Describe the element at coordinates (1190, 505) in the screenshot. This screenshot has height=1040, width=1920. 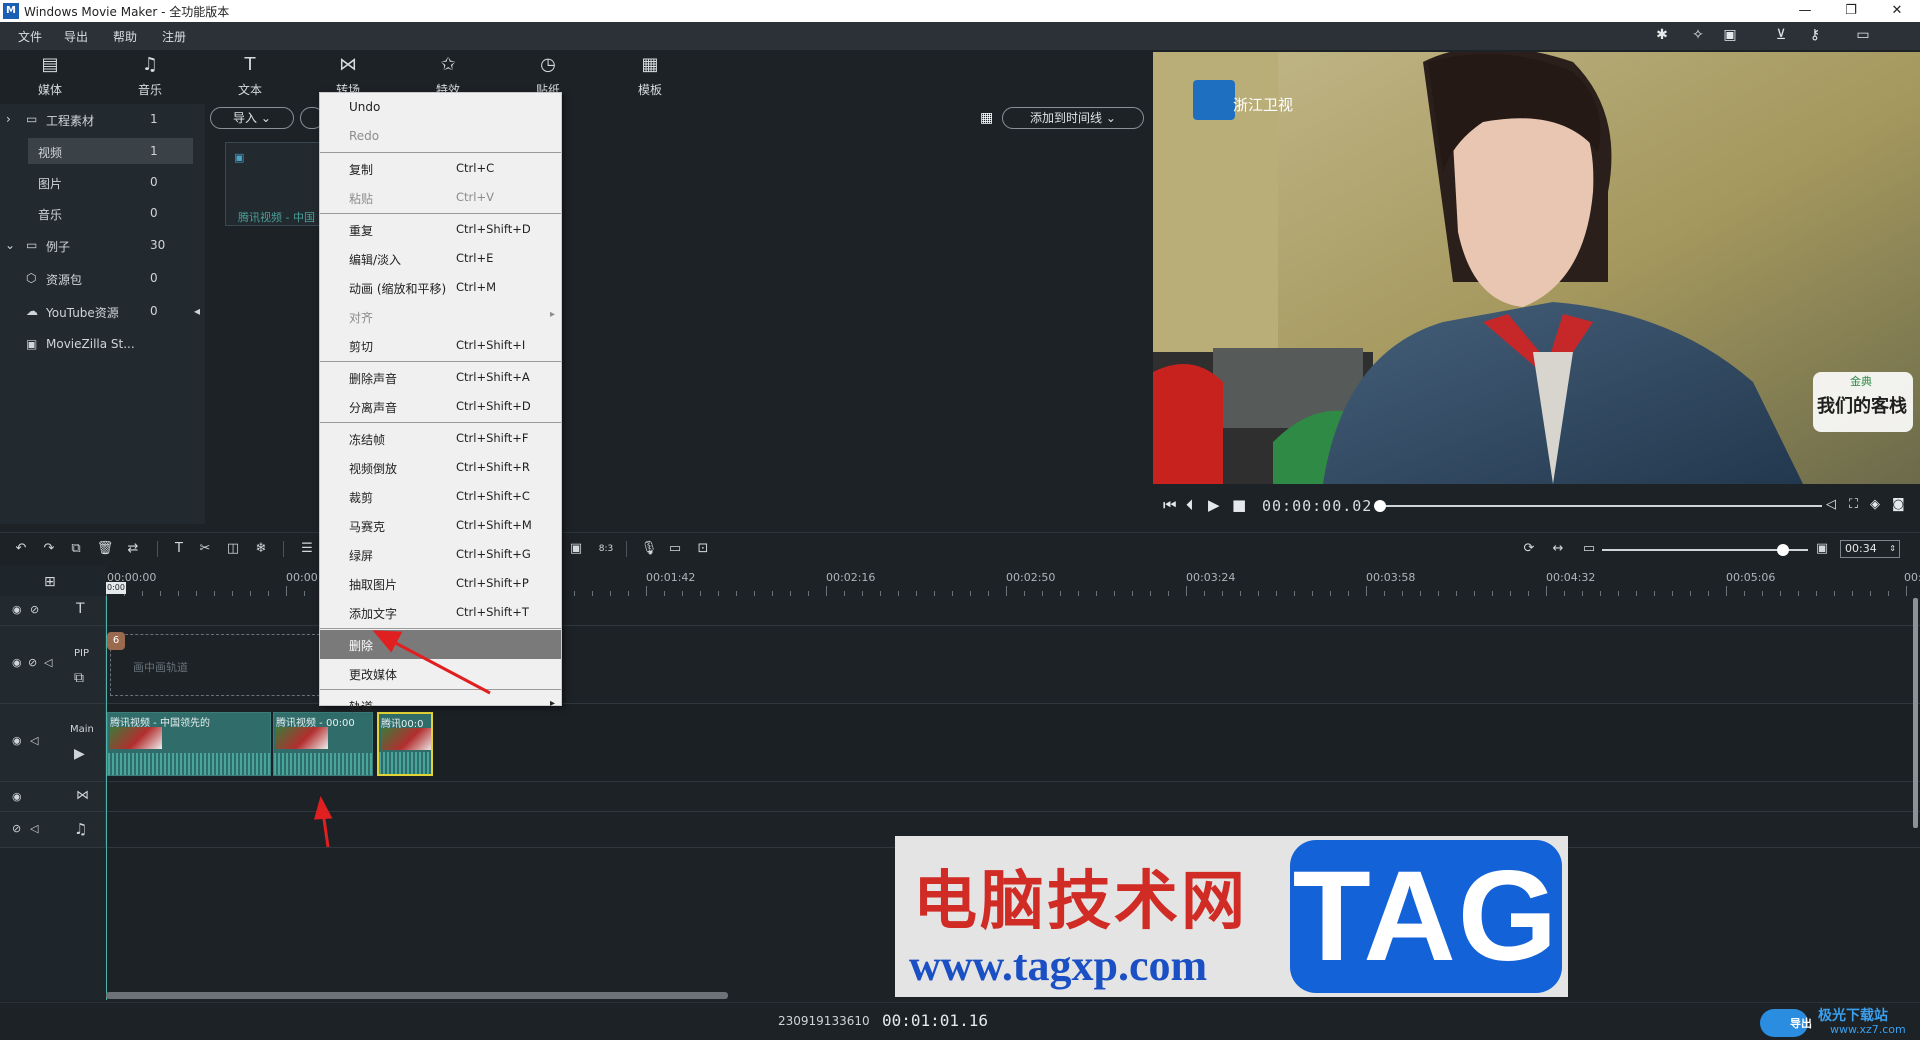
I see `step-back-icon: ⏴` at that location.